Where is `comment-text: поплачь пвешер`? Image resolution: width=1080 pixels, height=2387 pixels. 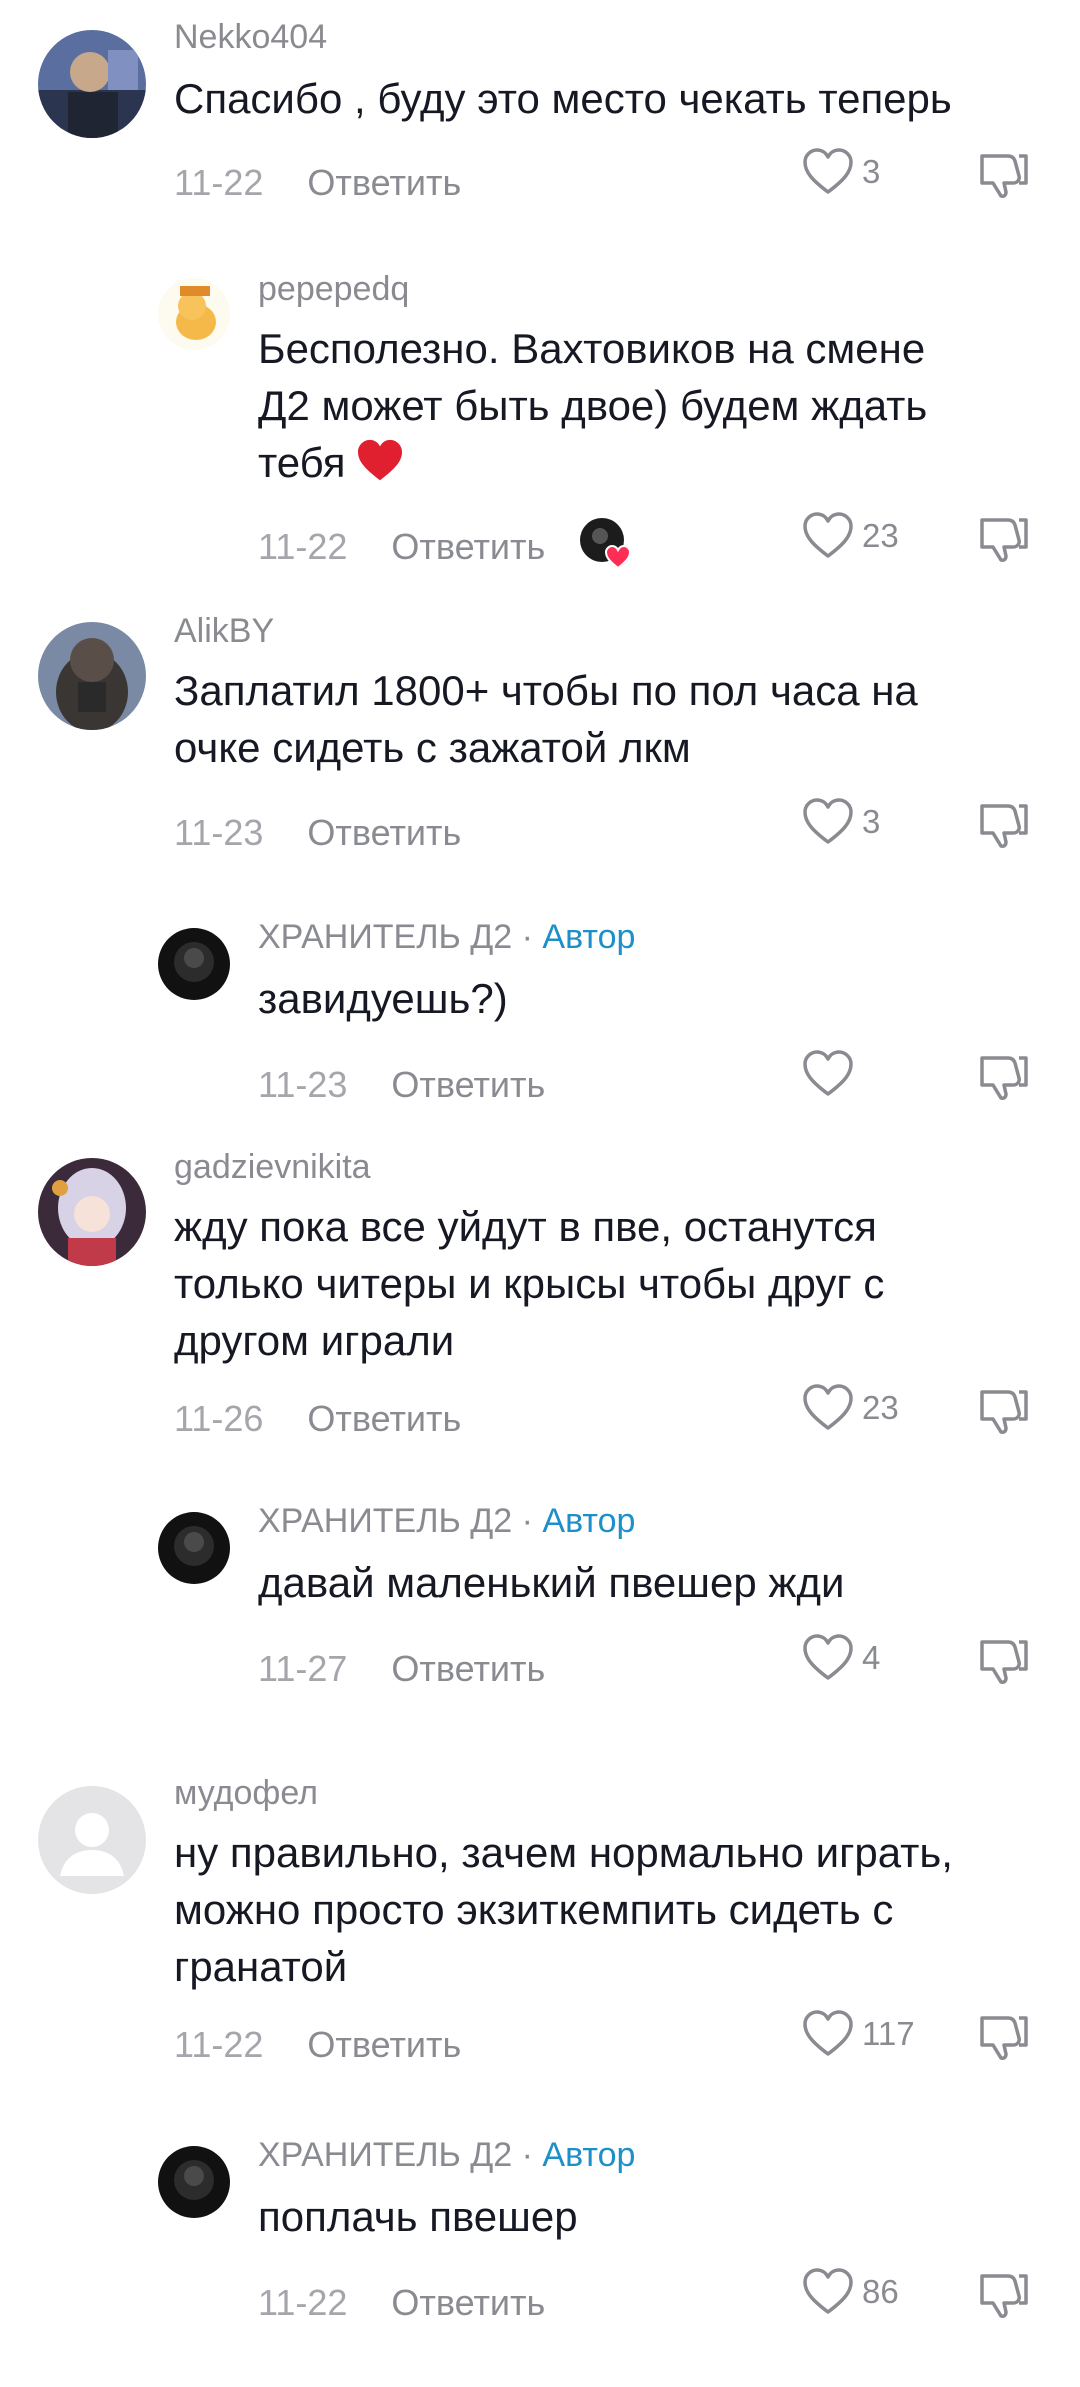 comment-text: поплачь пвешер is located at coordinates (418, 2216).